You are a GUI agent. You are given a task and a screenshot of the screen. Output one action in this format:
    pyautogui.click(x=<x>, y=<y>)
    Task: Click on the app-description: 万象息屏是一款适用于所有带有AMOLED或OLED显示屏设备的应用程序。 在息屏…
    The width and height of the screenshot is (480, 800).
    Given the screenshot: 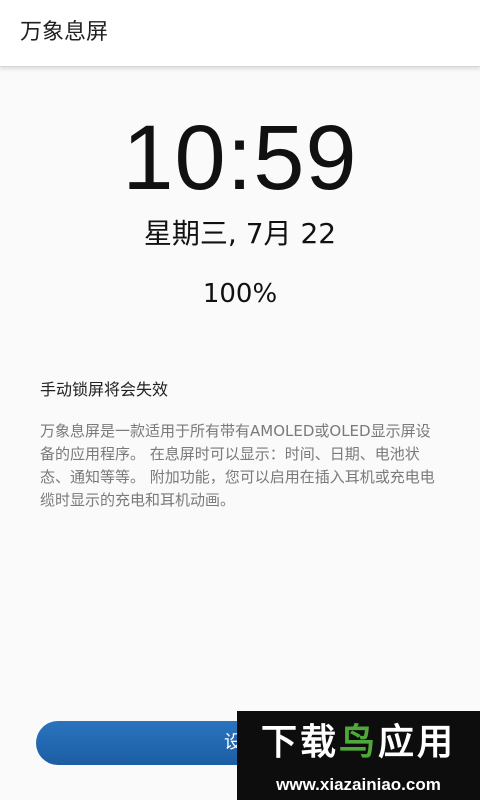 What is the action you would take?
    pyautogui.click(x=237, y=465)
    